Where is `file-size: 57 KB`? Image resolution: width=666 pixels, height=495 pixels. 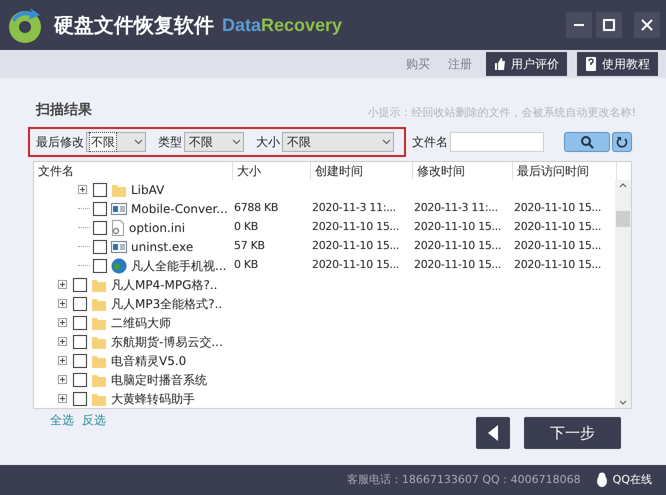 file-size: 57 KB is located at coordinates (249, 246).